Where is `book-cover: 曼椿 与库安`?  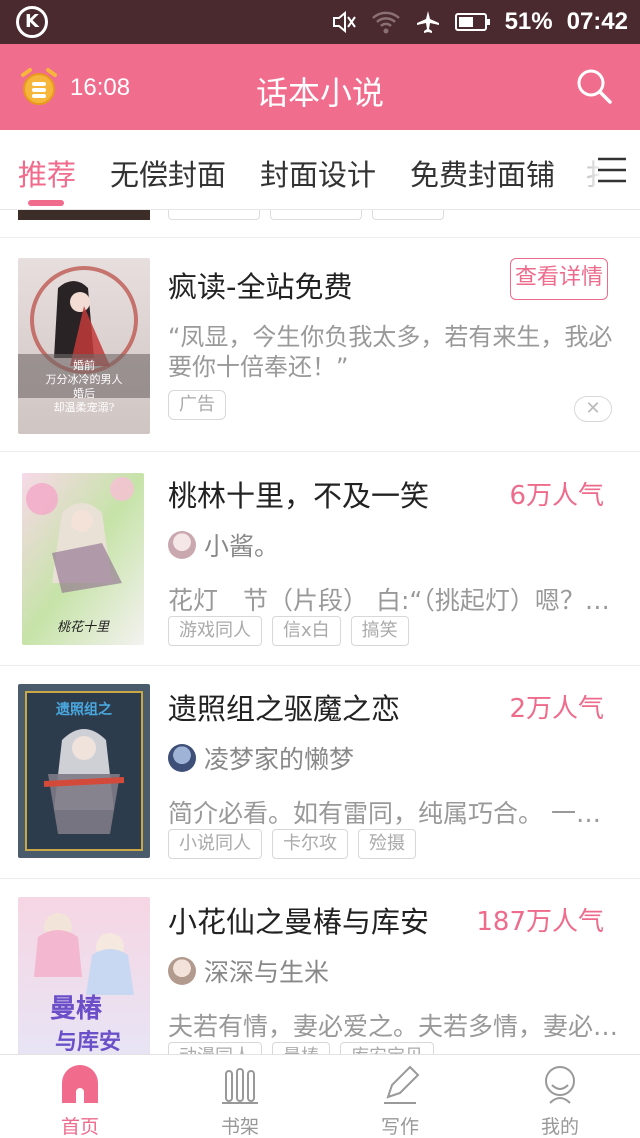
book-cover: 曼椿 与库安 is located at coordinates (84, 975).